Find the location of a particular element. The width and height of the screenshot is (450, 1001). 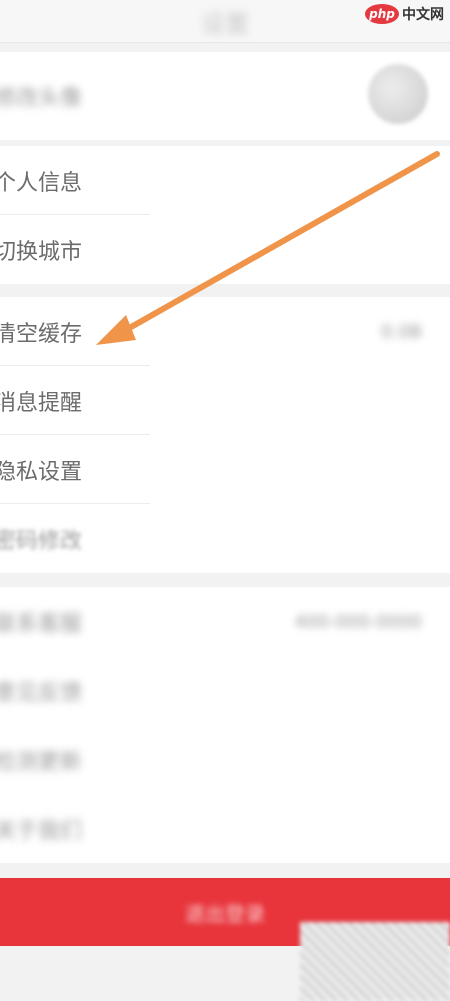

settings-item-feedback: 意见反馈 is located at coordinates (225, 690).